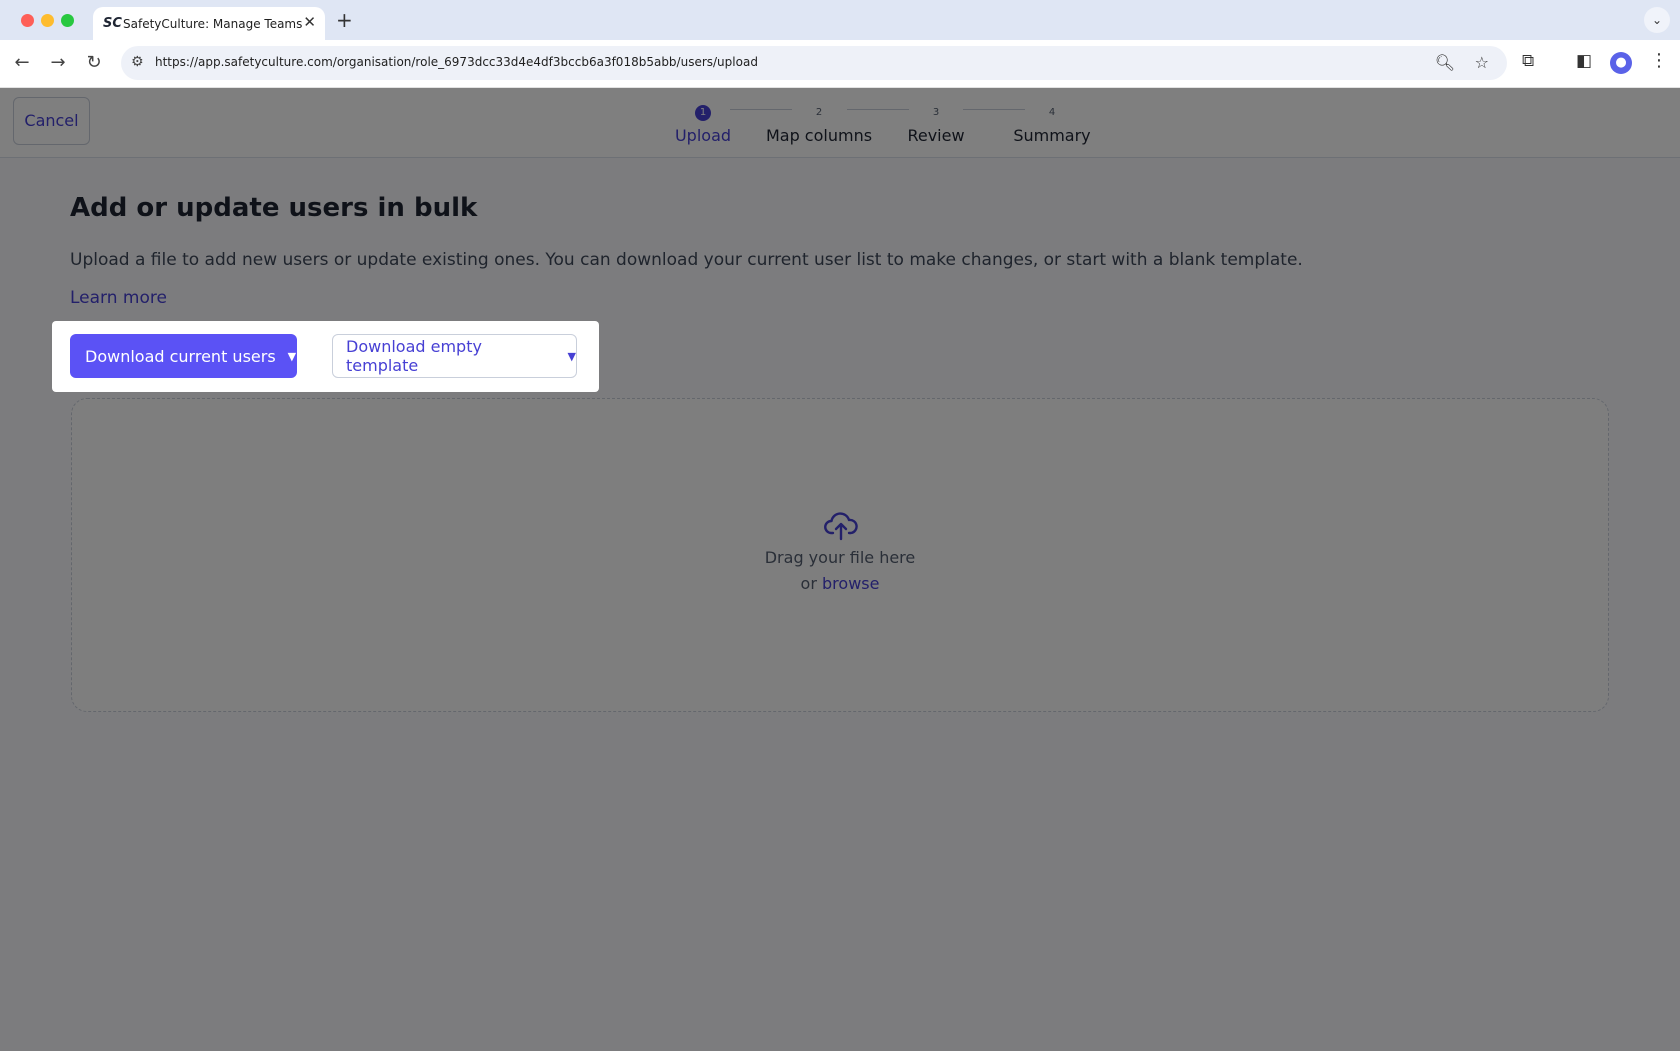 Image resolution: width=1680 pixels, height=1051 pixels. Describe the element at coordinates (1584, 61) in the screenshot. I see `side-panel-icon: ◧` at that location.